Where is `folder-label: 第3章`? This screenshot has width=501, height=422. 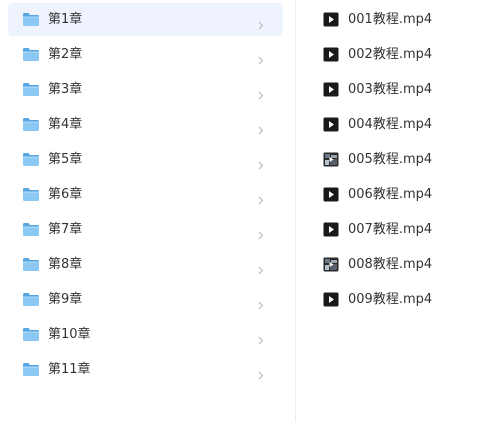
folder-label: 第3章 is located at coordinates (65, 89).